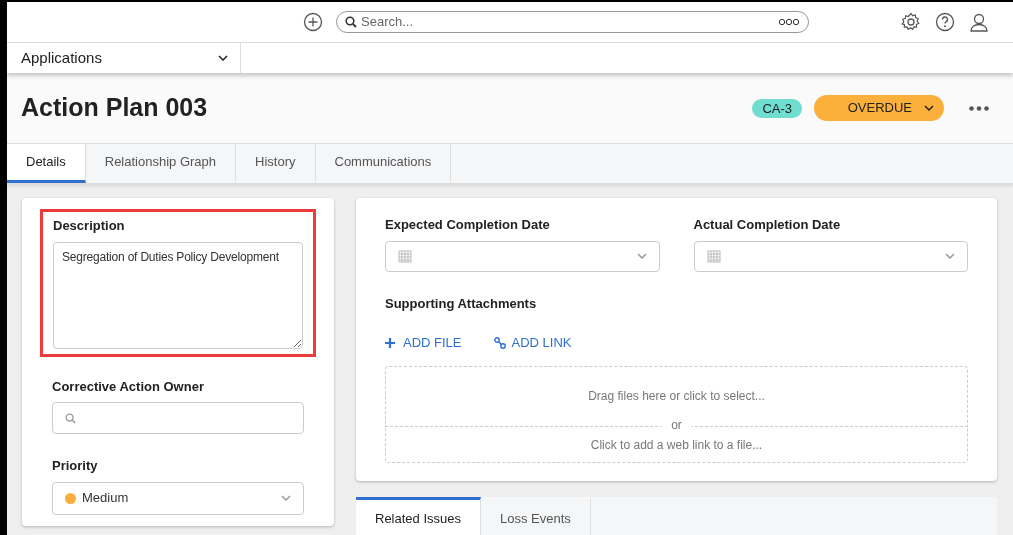 Image resolution: width=1013 pixels, height=535 pixels. What do you see at coordinates (423, 343) in the screenshot?
I see `add-file-link: ADD FILE` at bounding box center [423, 343].